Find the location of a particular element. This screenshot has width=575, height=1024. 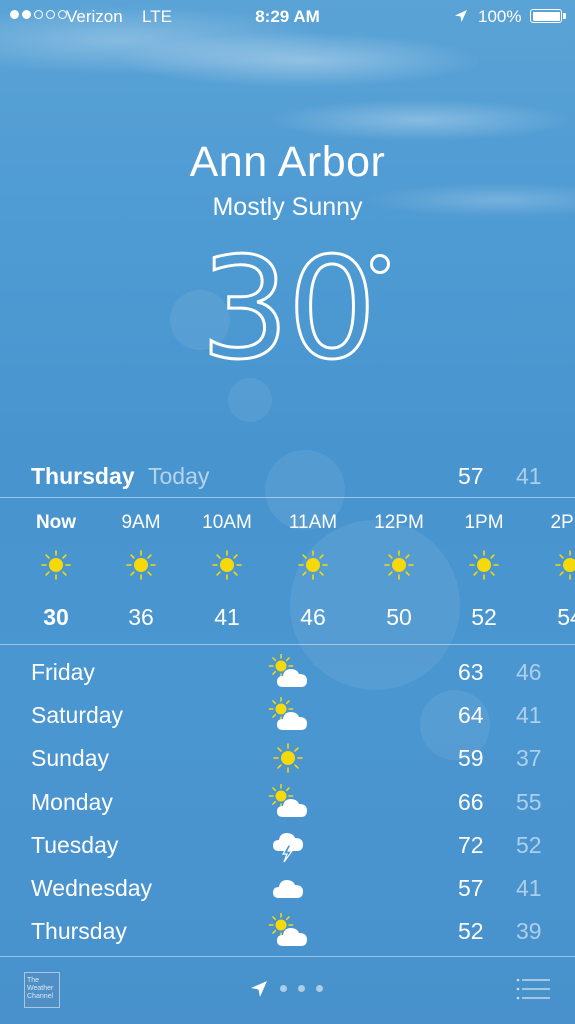

hour-temperature: 36 is located at coordinates (141, 617).